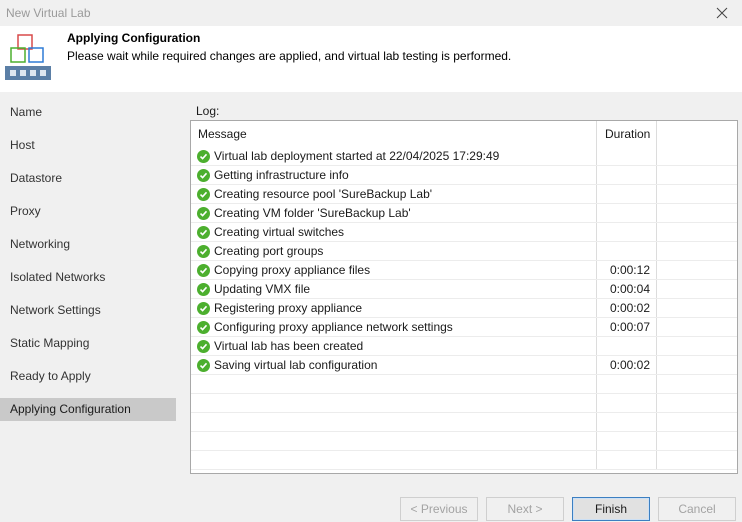 This screenshot has width=742, height=522. What do you see at coordinates (88, 310) in the screenshot?
I see `step-network-settings: Network Settings` at bounding box center [88, 310].